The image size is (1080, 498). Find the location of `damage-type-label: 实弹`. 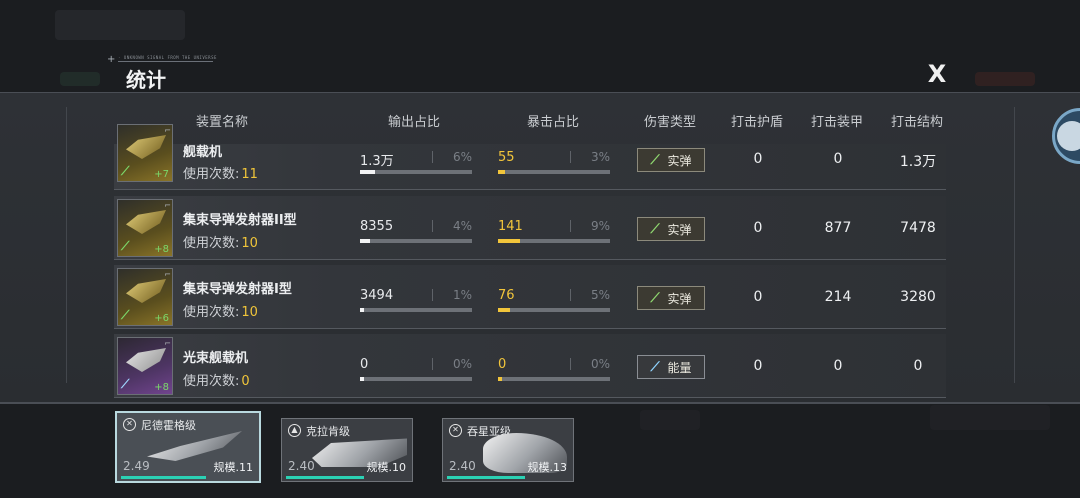

damage-type-label: 实弹 is located at coordinates (679, 298).